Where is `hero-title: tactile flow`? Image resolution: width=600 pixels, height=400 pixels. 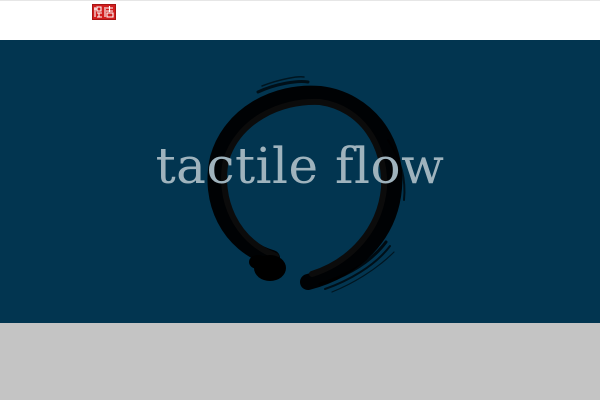 hero-title: tactile flow is located at coordinates (300, 166).